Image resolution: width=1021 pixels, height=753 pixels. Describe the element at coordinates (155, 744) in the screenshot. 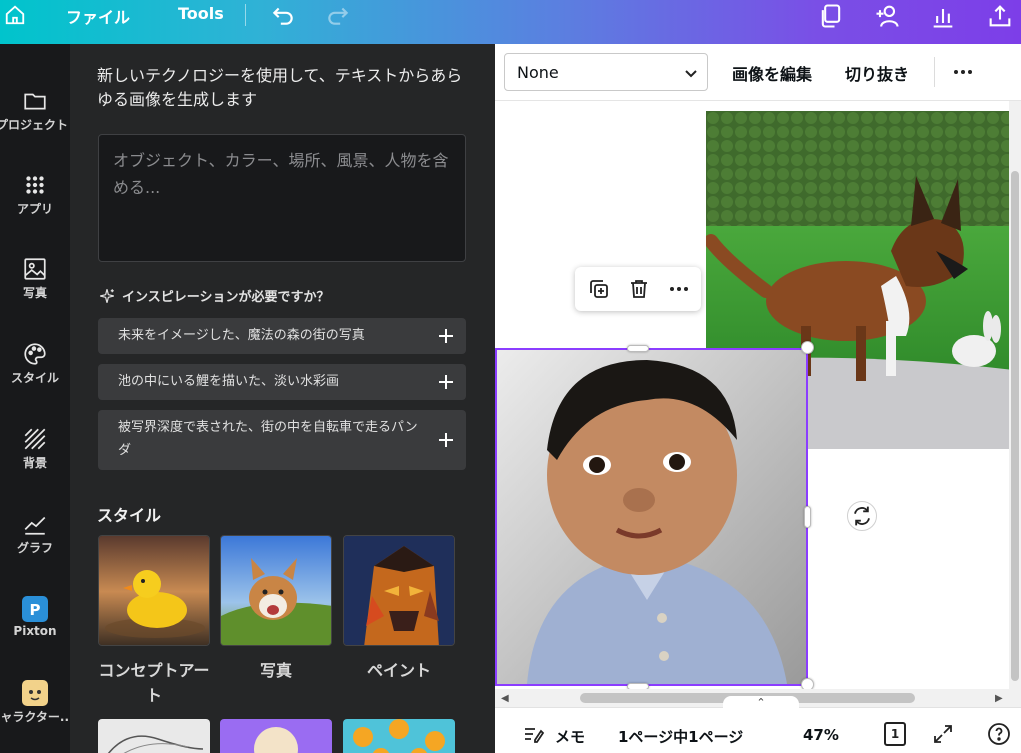

I see `sketch-preview` at that location.